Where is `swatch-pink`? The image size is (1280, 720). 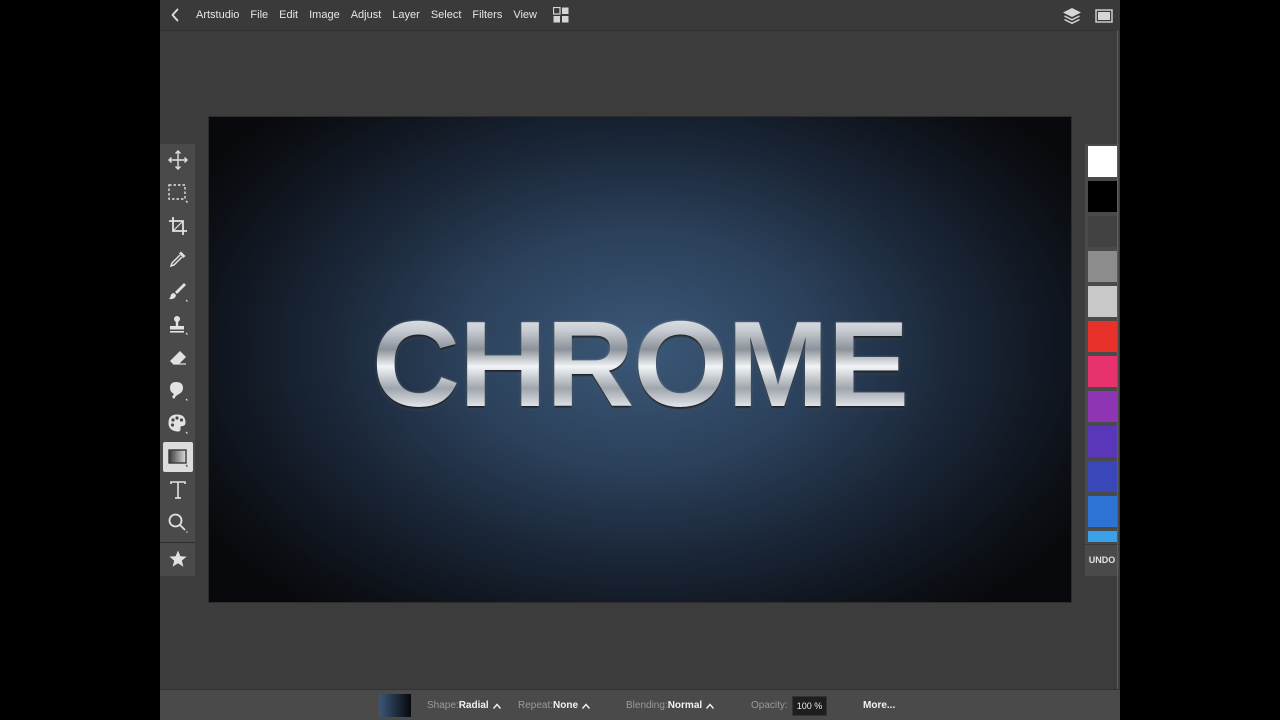
swatch-pink is located at coordinates (1102, 371).